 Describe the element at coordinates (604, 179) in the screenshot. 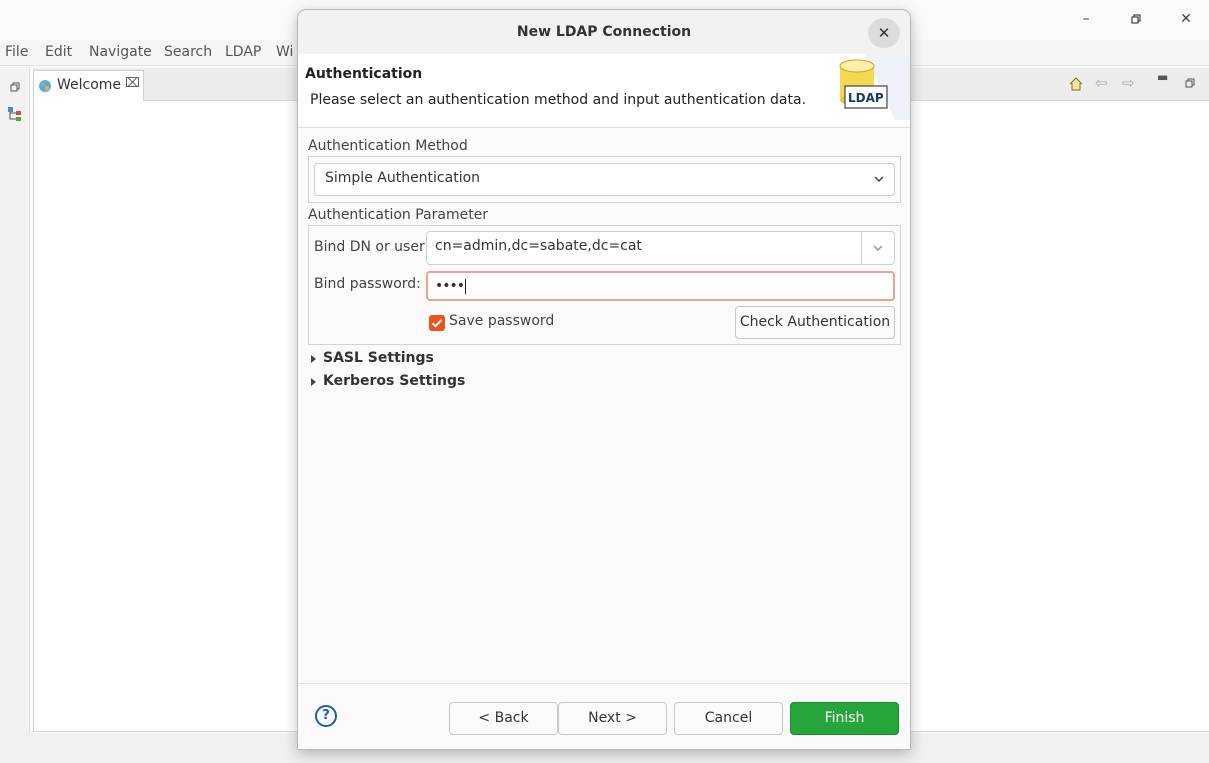

I see `auth-method-select: Simple Authentication` at that location.